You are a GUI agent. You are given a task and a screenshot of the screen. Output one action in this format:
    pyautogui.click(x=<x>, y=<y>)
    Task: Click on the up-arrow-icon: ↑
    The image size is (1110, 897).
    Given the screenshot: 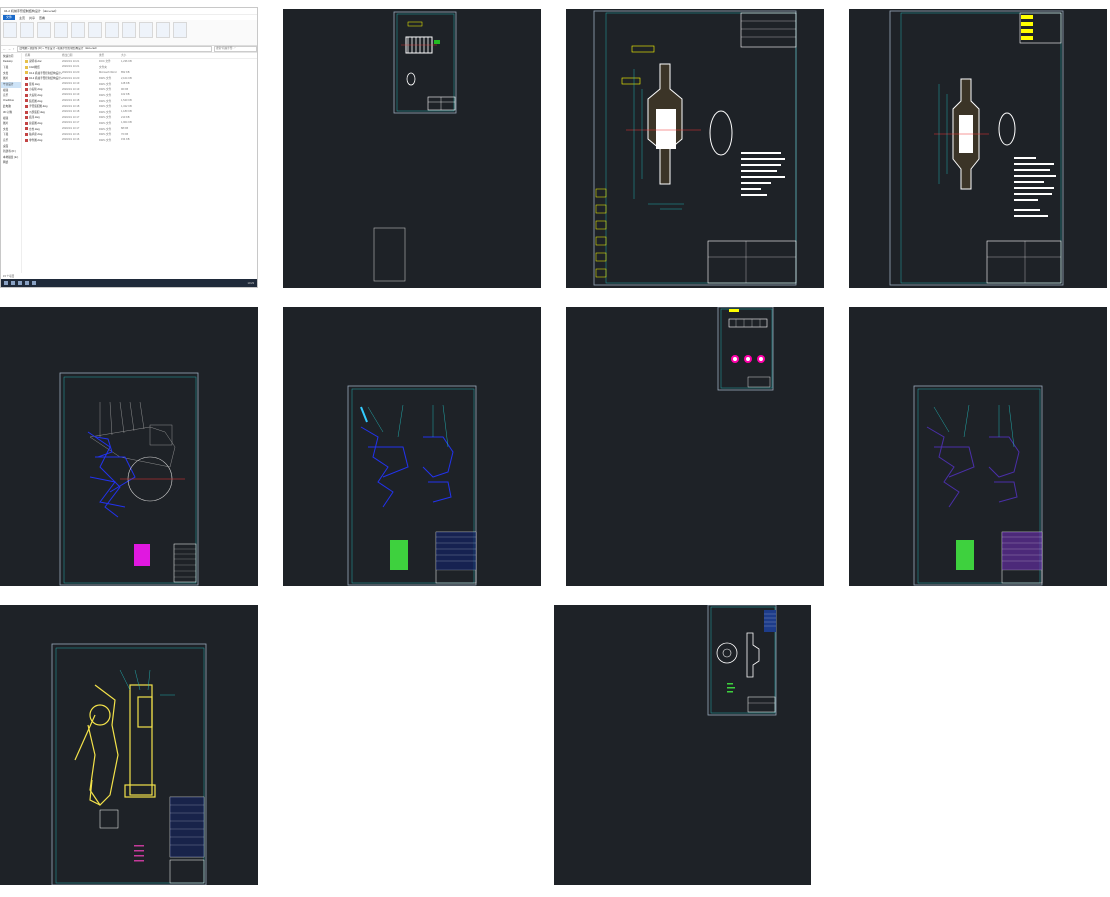 What is the action you would take?
    pyautogui.click(x=14, y=49)
    